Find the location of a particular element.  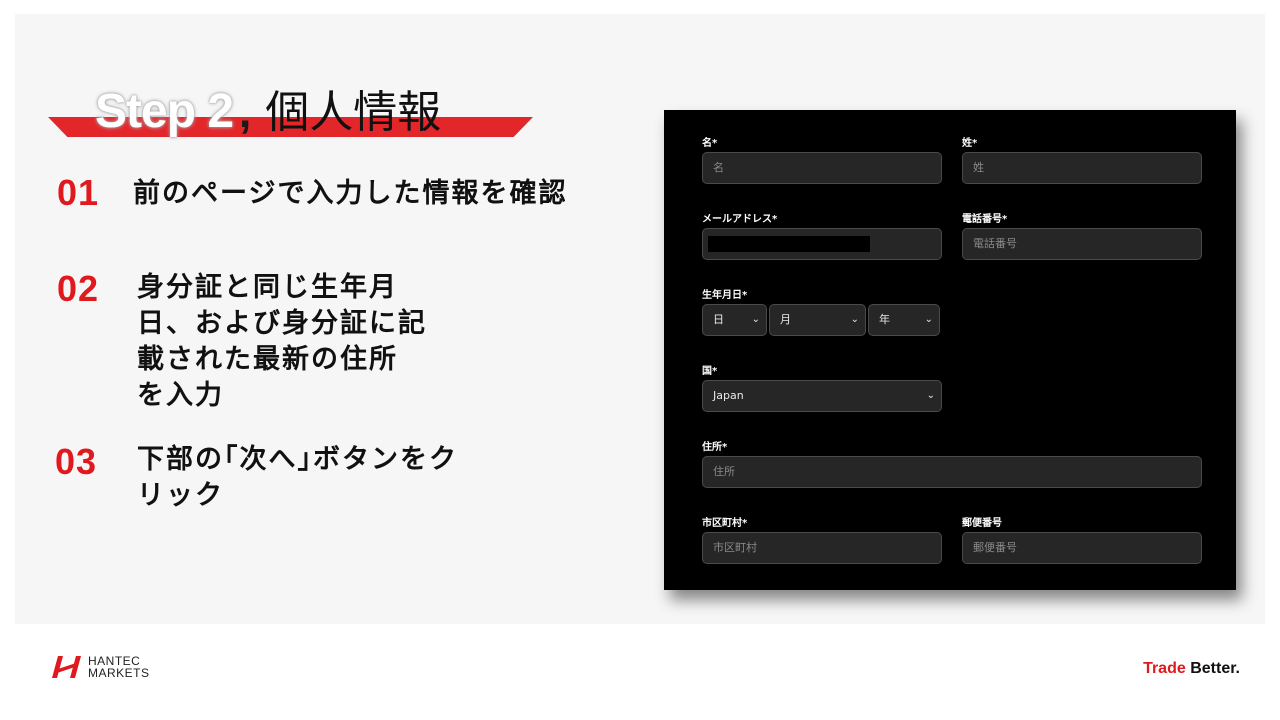

step-1-number: 01 is located at coordinates (78, 192).